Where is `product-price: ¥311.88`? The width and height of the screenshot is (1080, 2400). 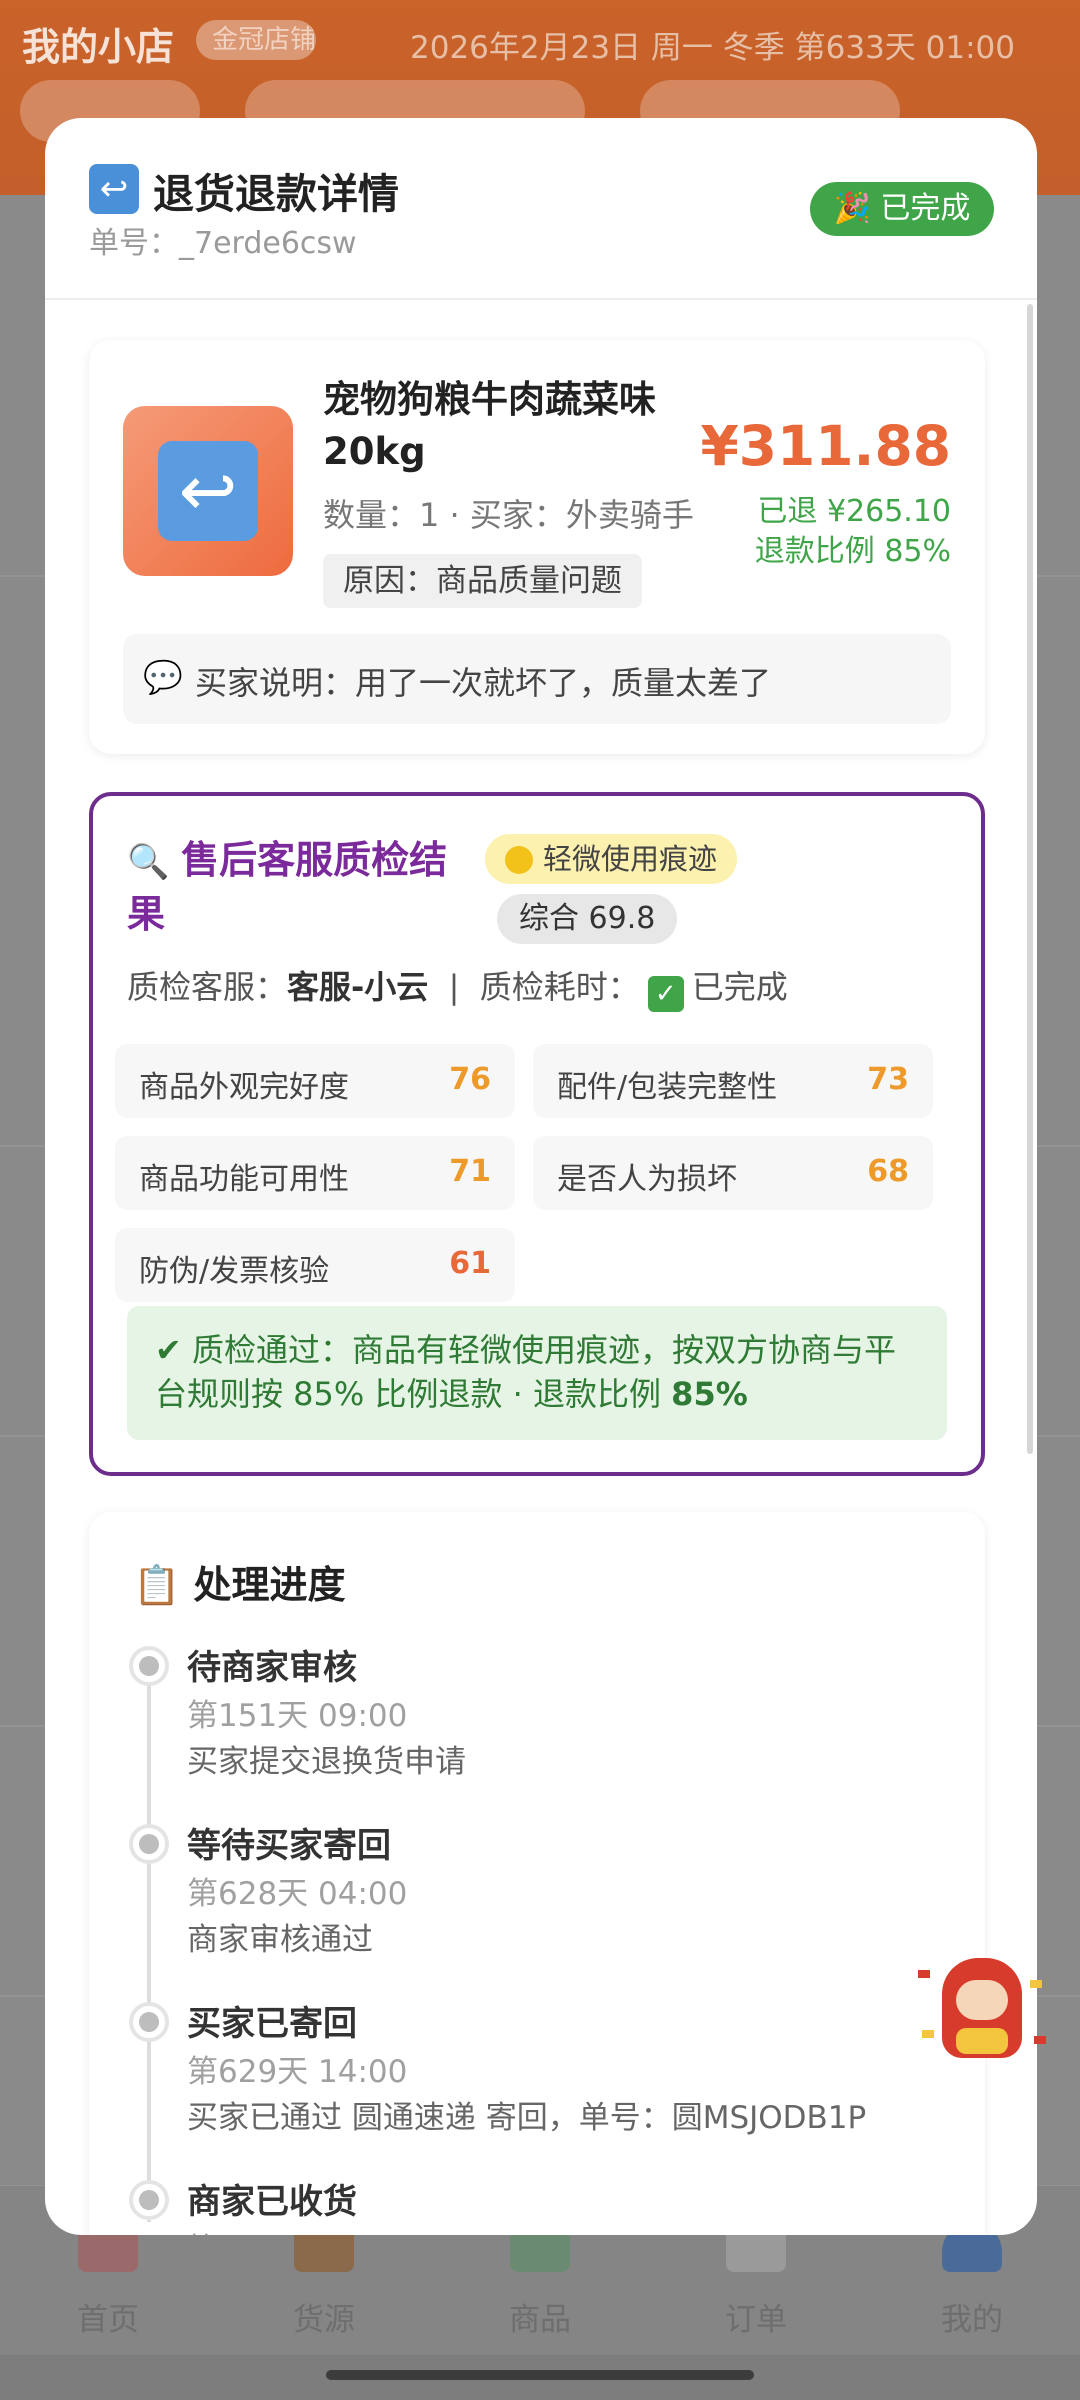 product-price: ¥311.88 is located at coordinates (825, 446).